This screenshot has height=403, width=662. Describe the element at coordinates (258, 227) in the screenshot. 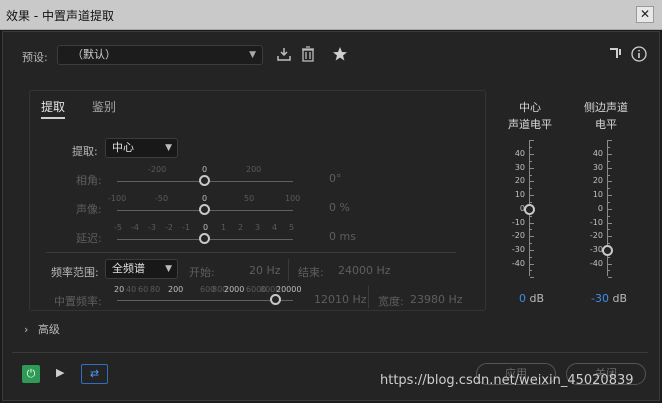

I see `delay-scale-label: 3` at that location.